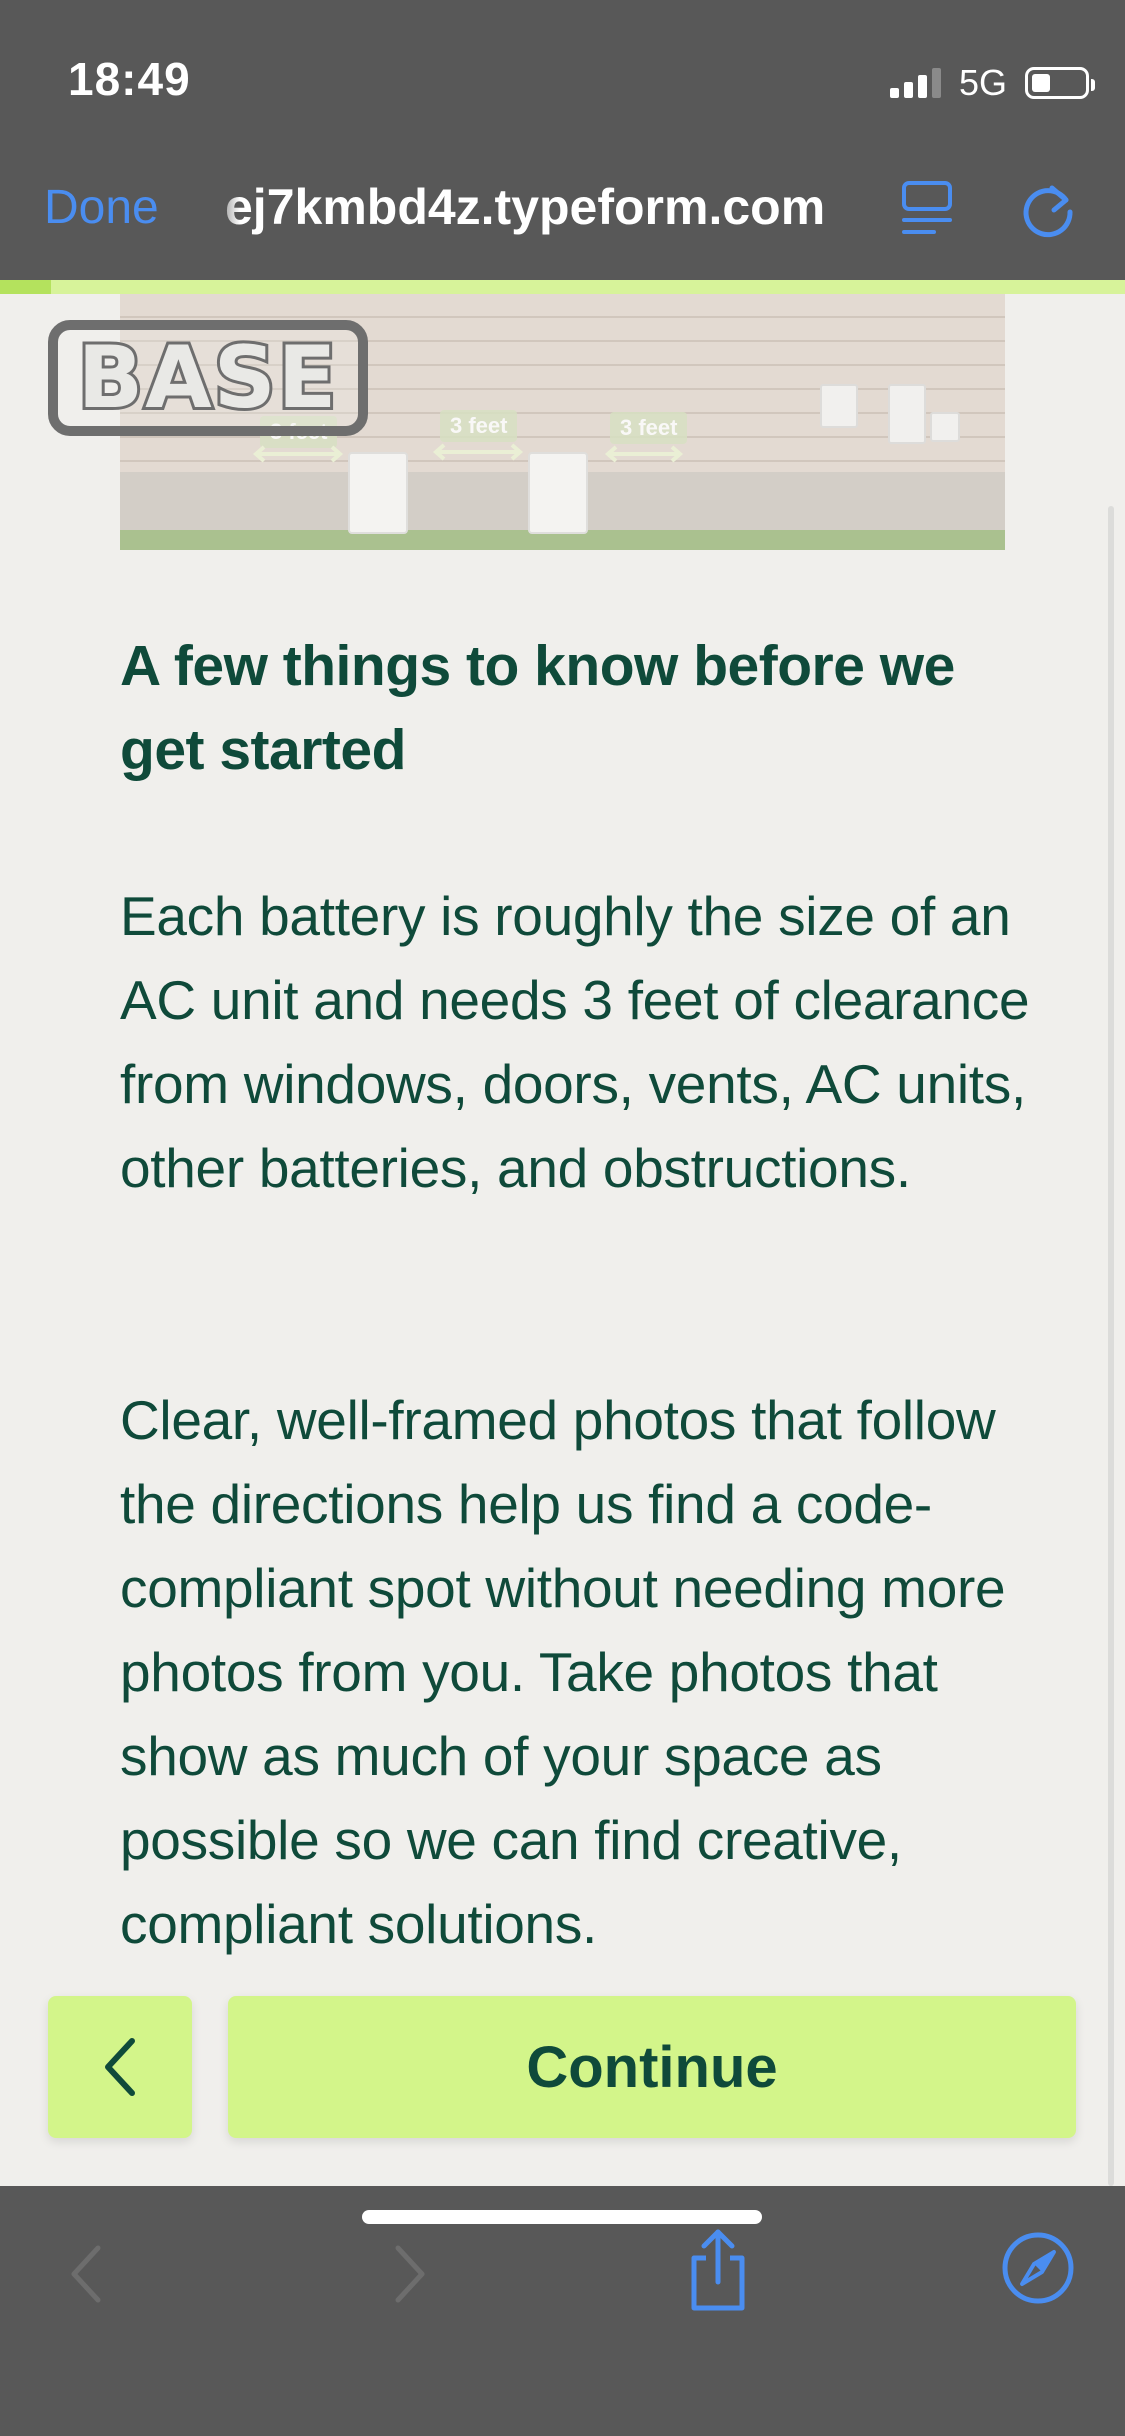 The image size is (1125, 2436). Describe the element at coordinates (718, 2270) in the screenshot. I see `share-icon` at that location.